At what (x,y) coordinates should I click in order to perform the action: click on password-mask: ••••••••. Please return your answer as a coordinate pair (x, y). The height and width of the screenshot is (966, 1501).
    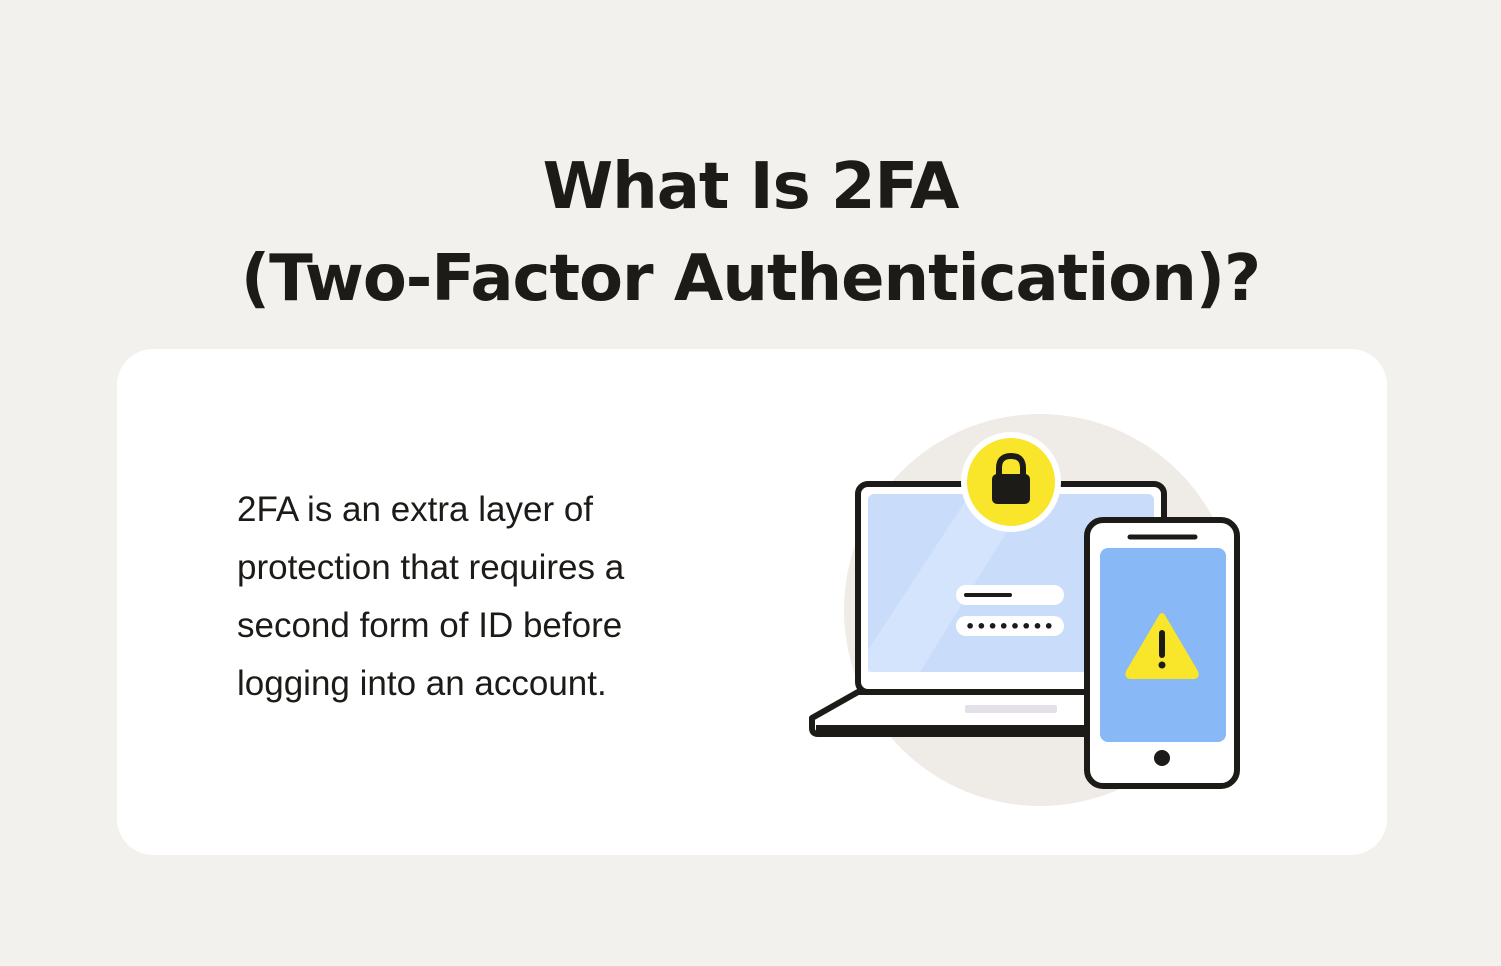
    Looking at the image, I should click on (1010, 626).